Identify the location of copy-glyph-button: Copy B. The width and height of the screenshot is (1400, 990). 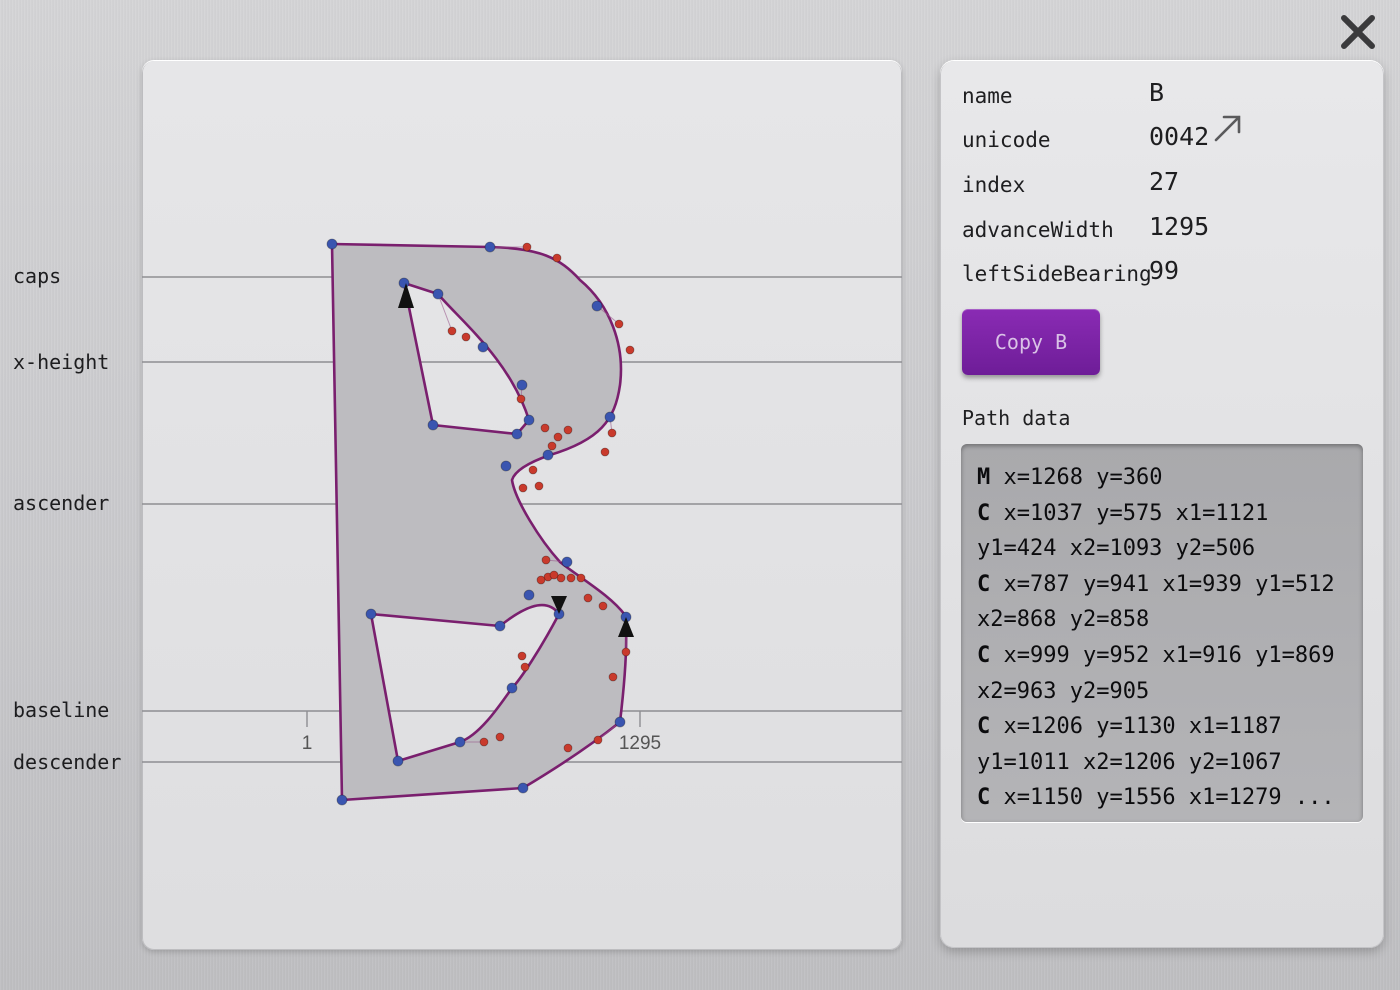
(1031, 342).